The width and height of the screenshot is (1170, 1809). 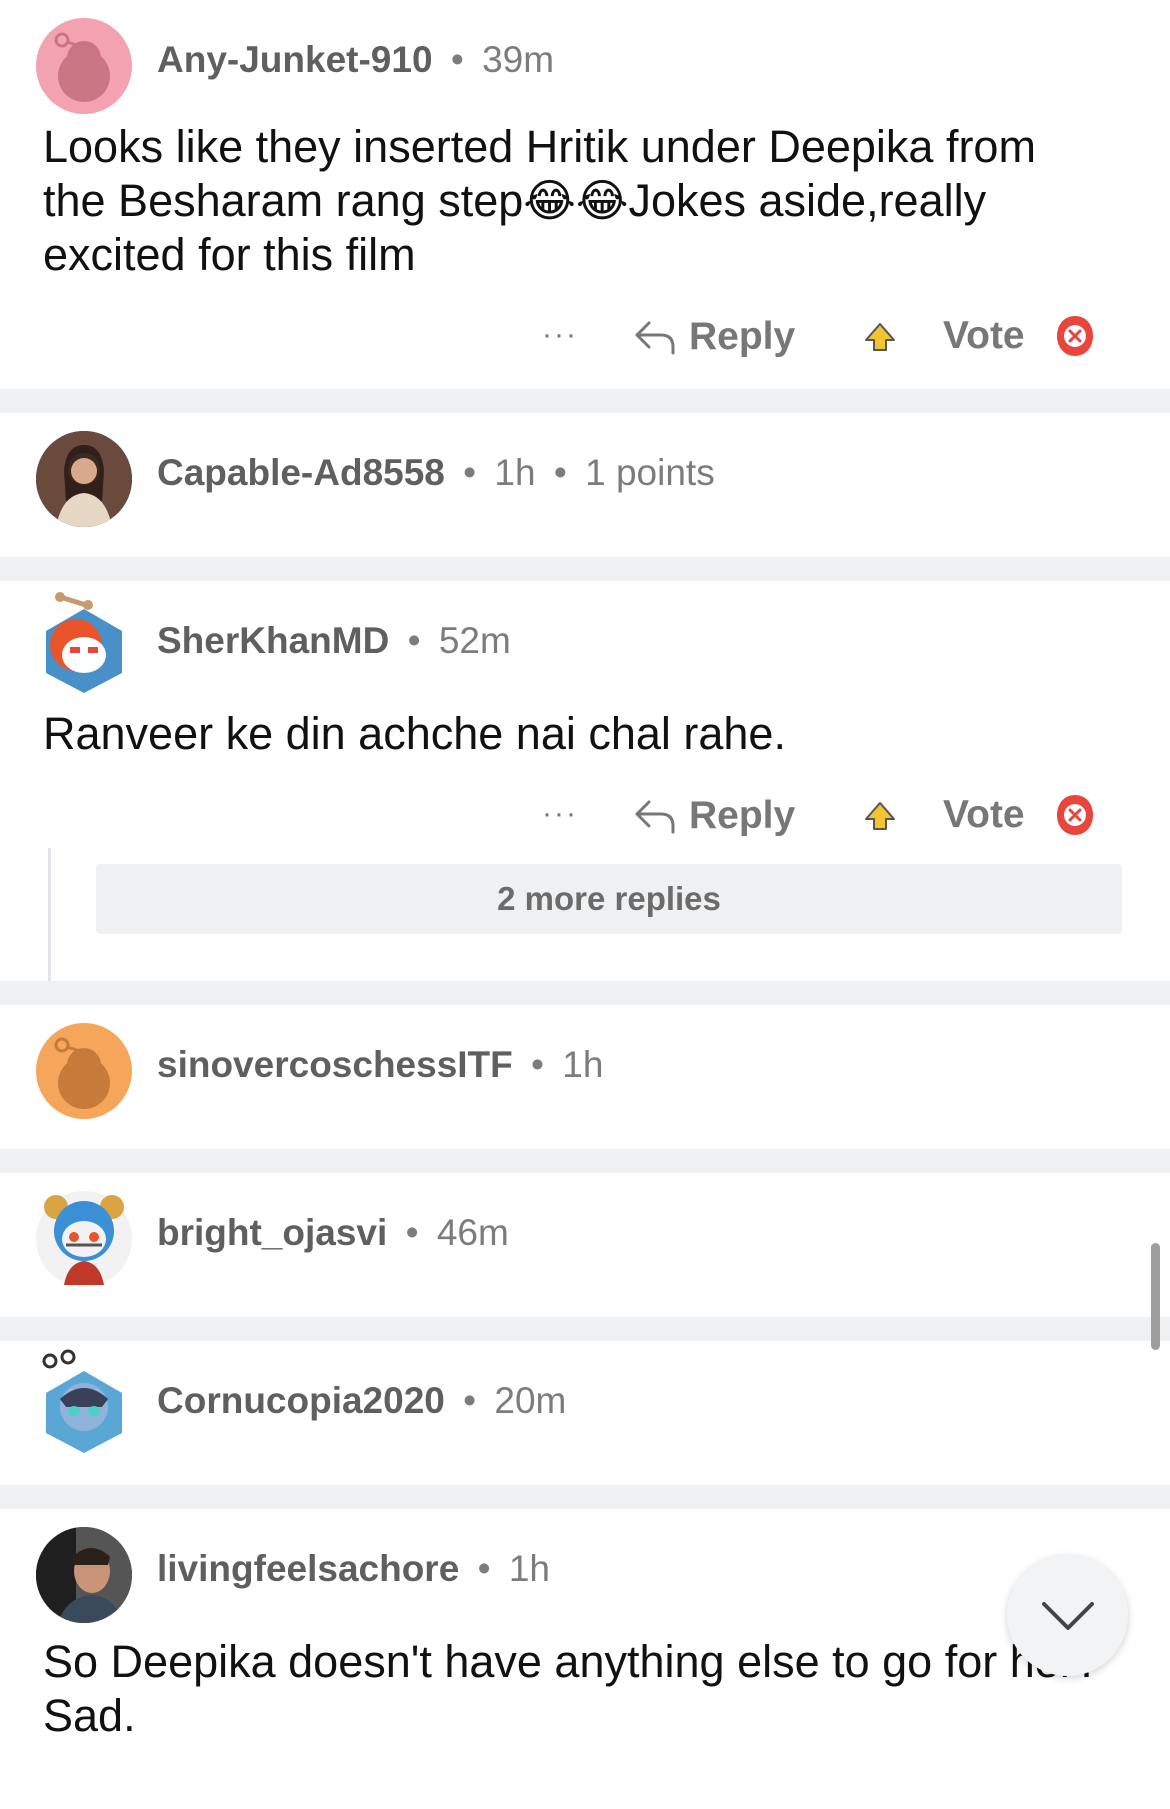 I want to click on timestamp: 52m, so click(x=474, y=640).